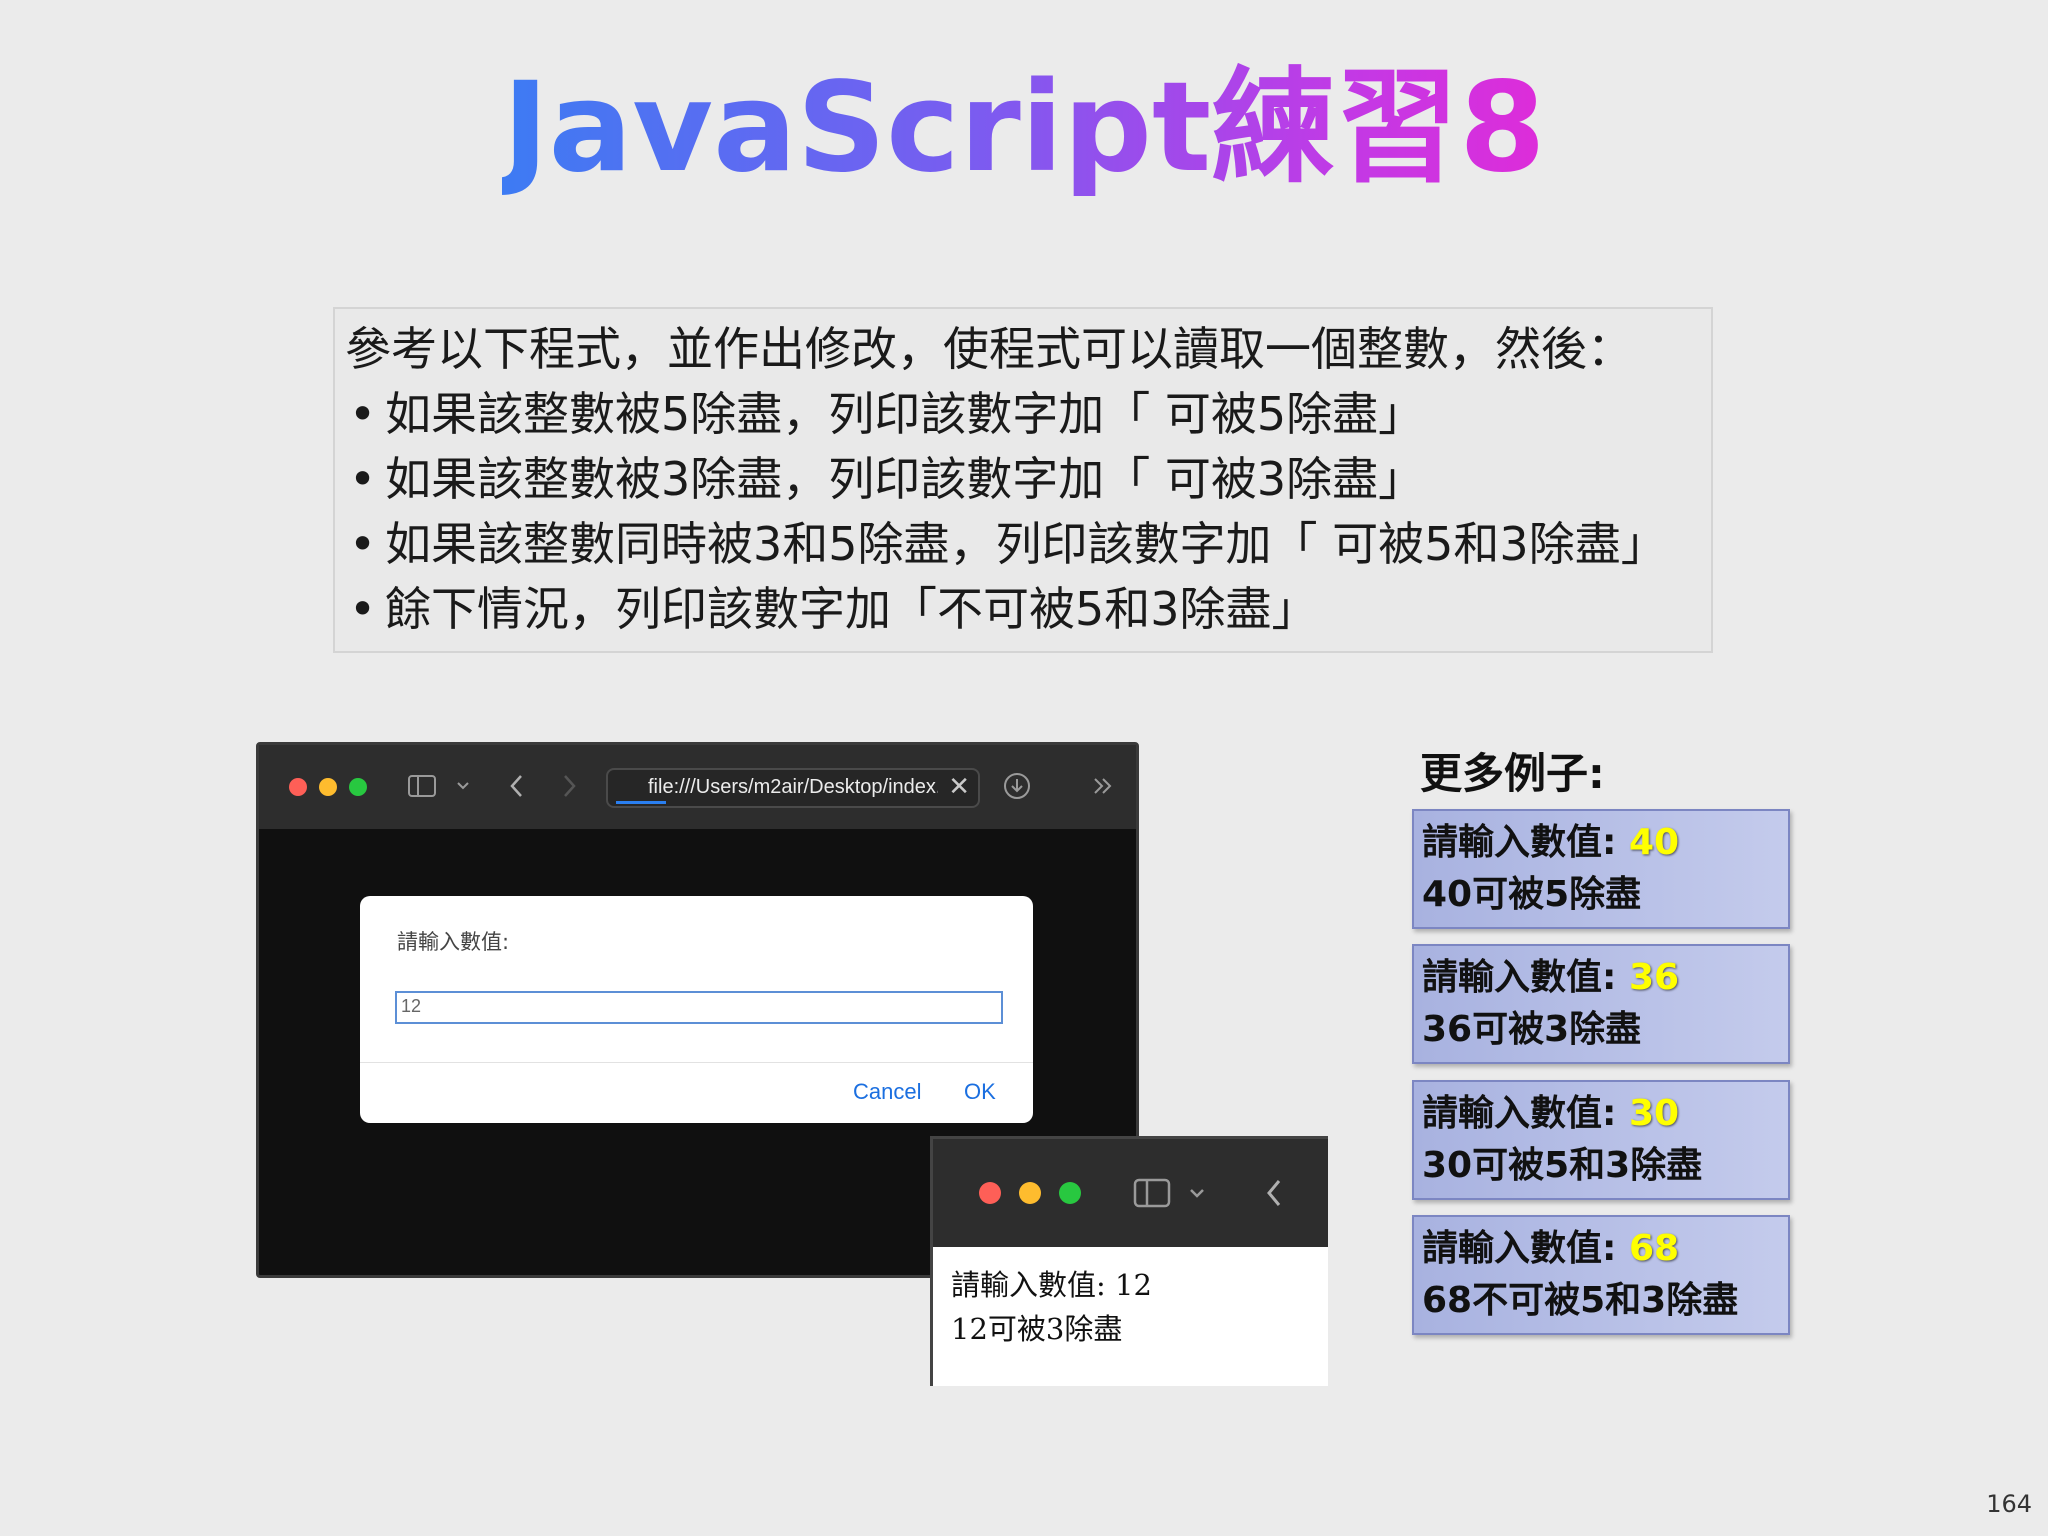  Describe the element at coordinates (1017, 789) in the screenshot. I see `download-icon` at that location.